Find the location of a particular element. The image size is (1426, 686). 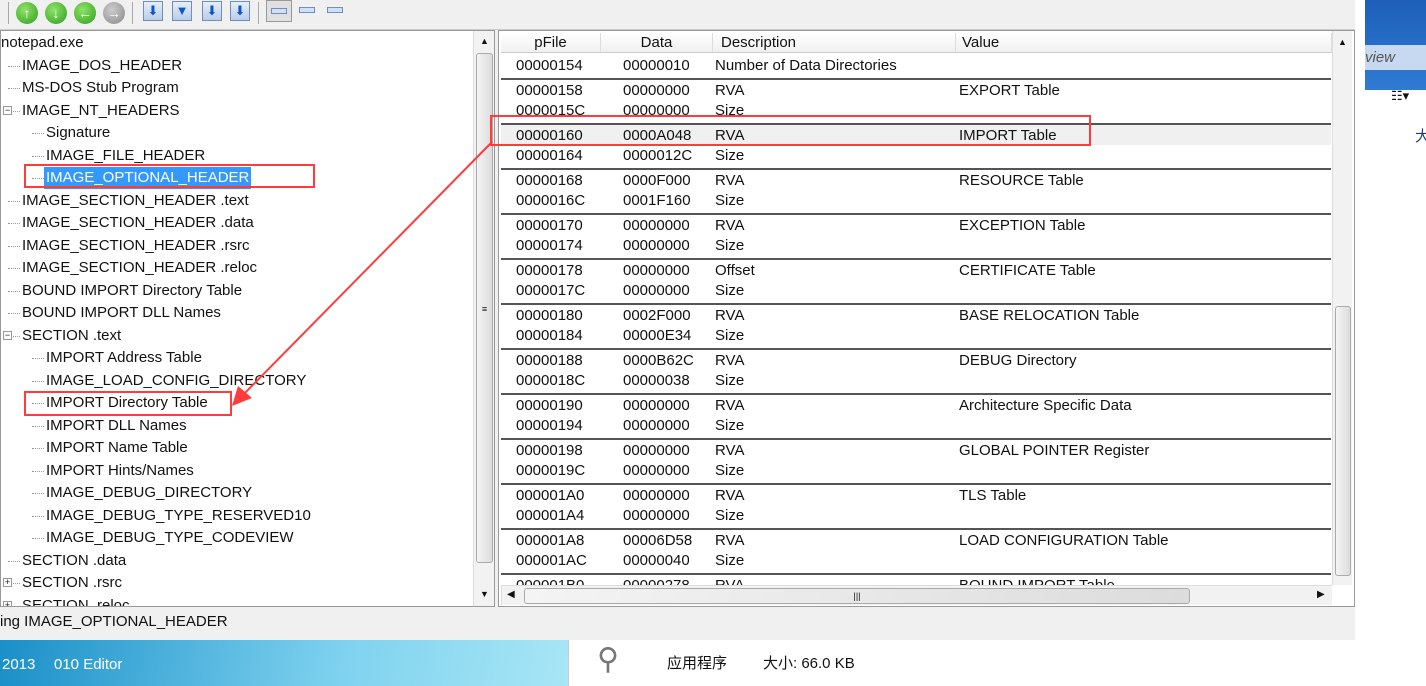

background-window: view ☷▾ 大 is located at coordinates (1390, 320).